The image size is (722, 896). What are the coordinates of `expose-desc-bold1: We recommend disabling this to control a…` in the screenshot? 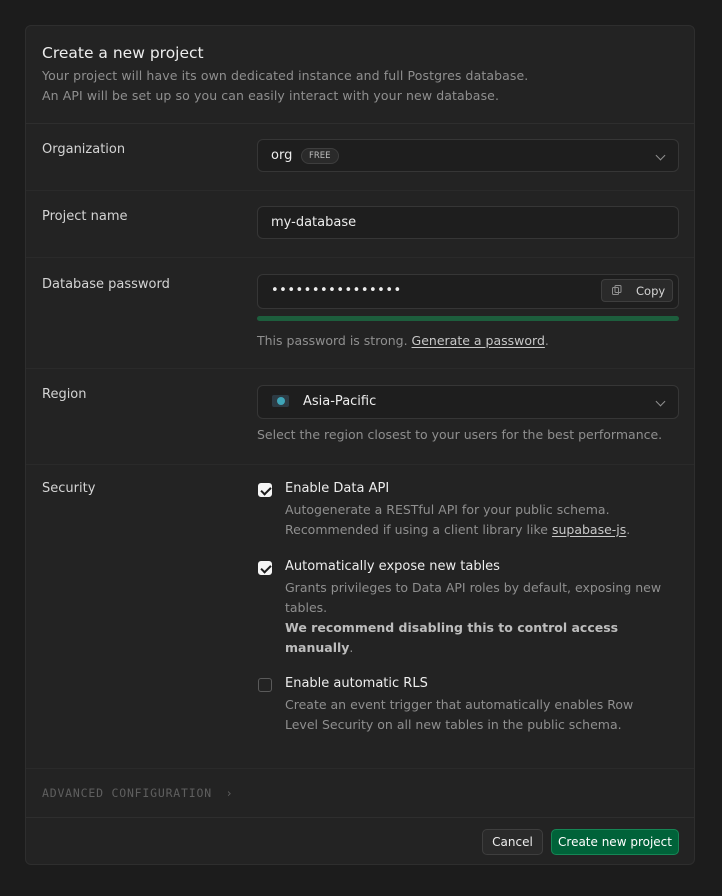 It's located at (485, 628).